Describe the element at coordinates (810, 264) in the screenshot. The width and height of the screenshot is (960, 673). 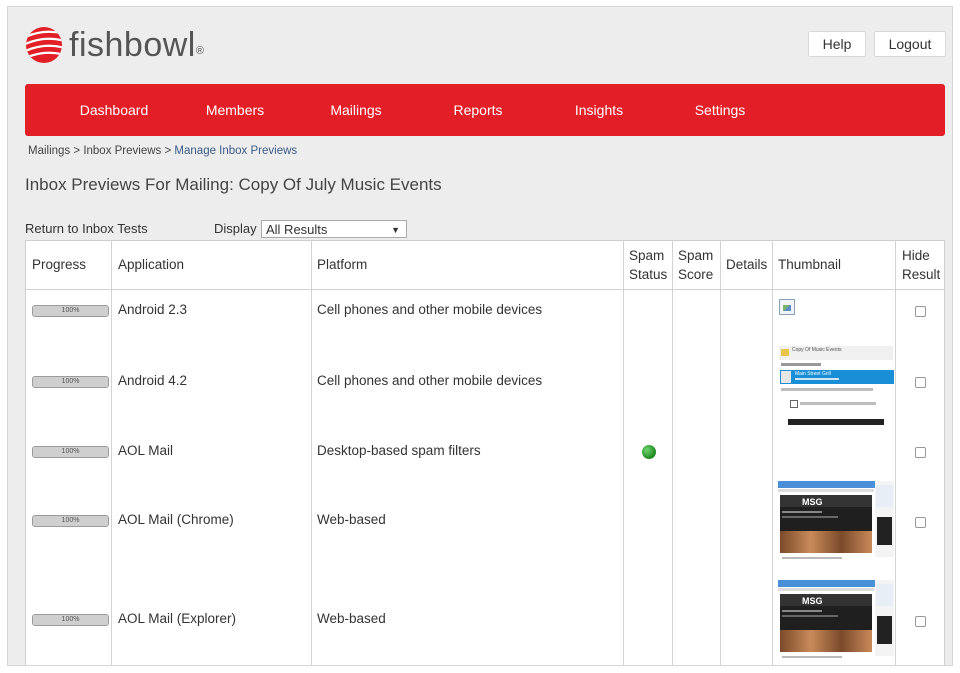
I see `header-thumbnail: Thumbnail` at that location.